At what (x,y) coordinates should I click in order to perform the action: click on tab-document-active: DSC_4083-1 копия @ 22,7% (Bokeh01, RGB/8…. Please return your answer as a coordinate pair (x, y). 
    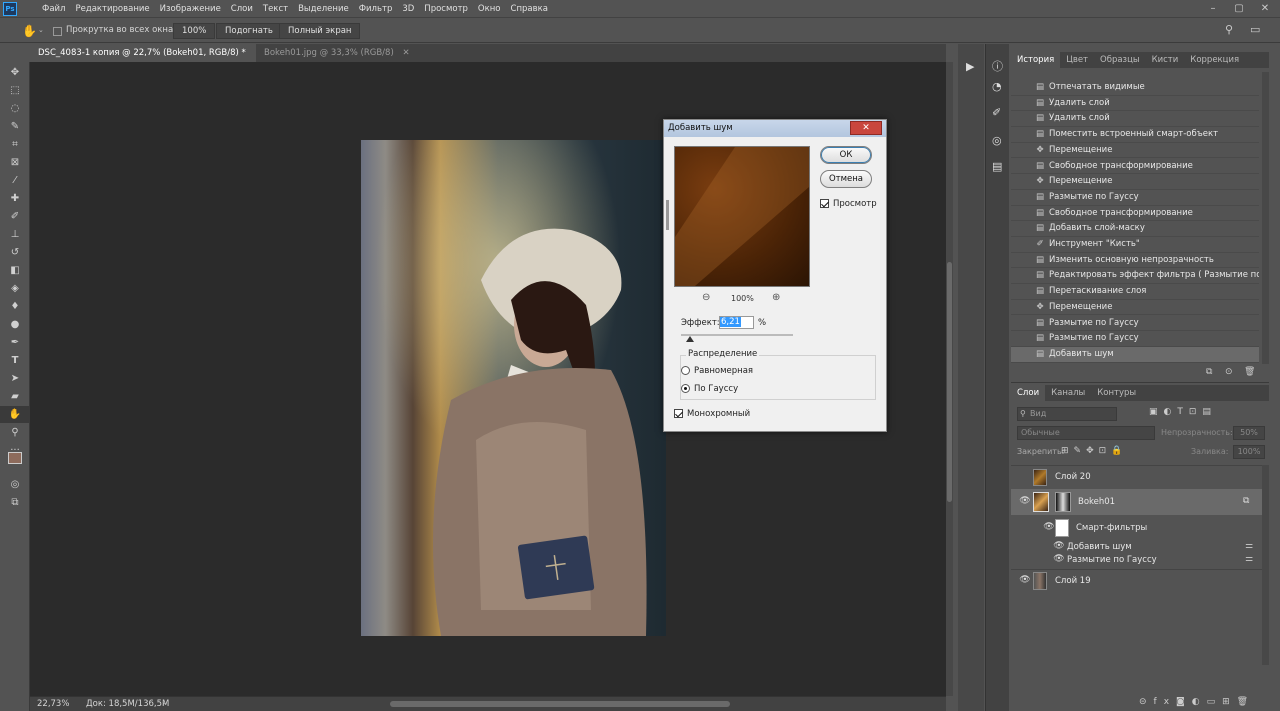
    Looking at the image, I should click on (143, 60).